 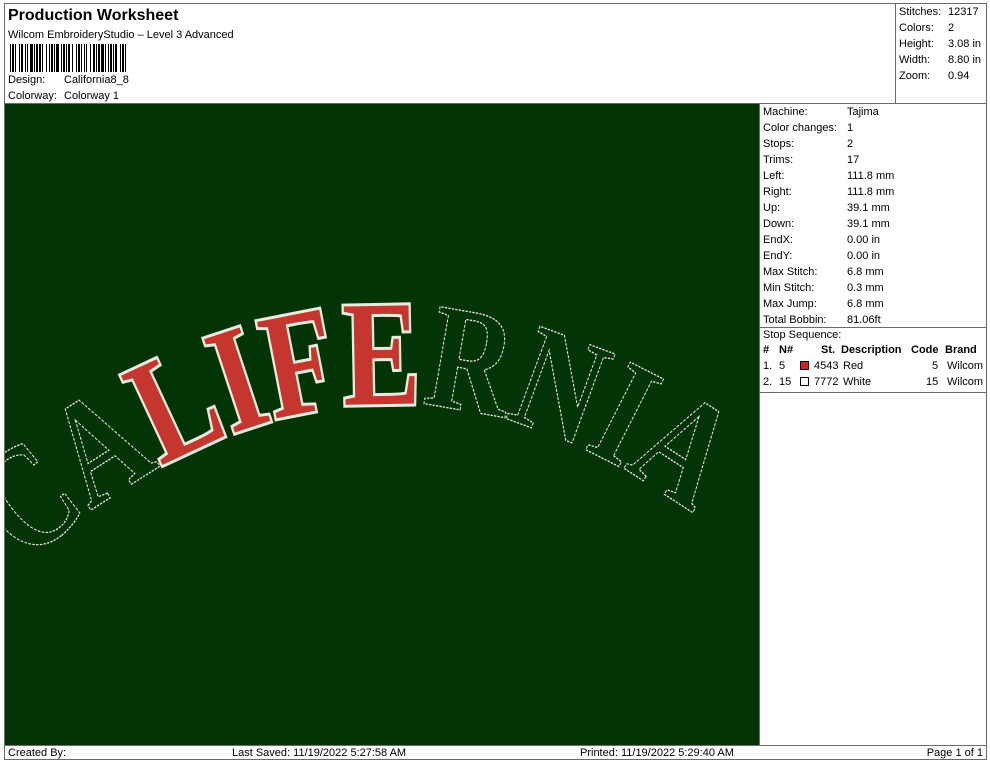 I want to click on design-label: Design:, so click(x=27, y=80).